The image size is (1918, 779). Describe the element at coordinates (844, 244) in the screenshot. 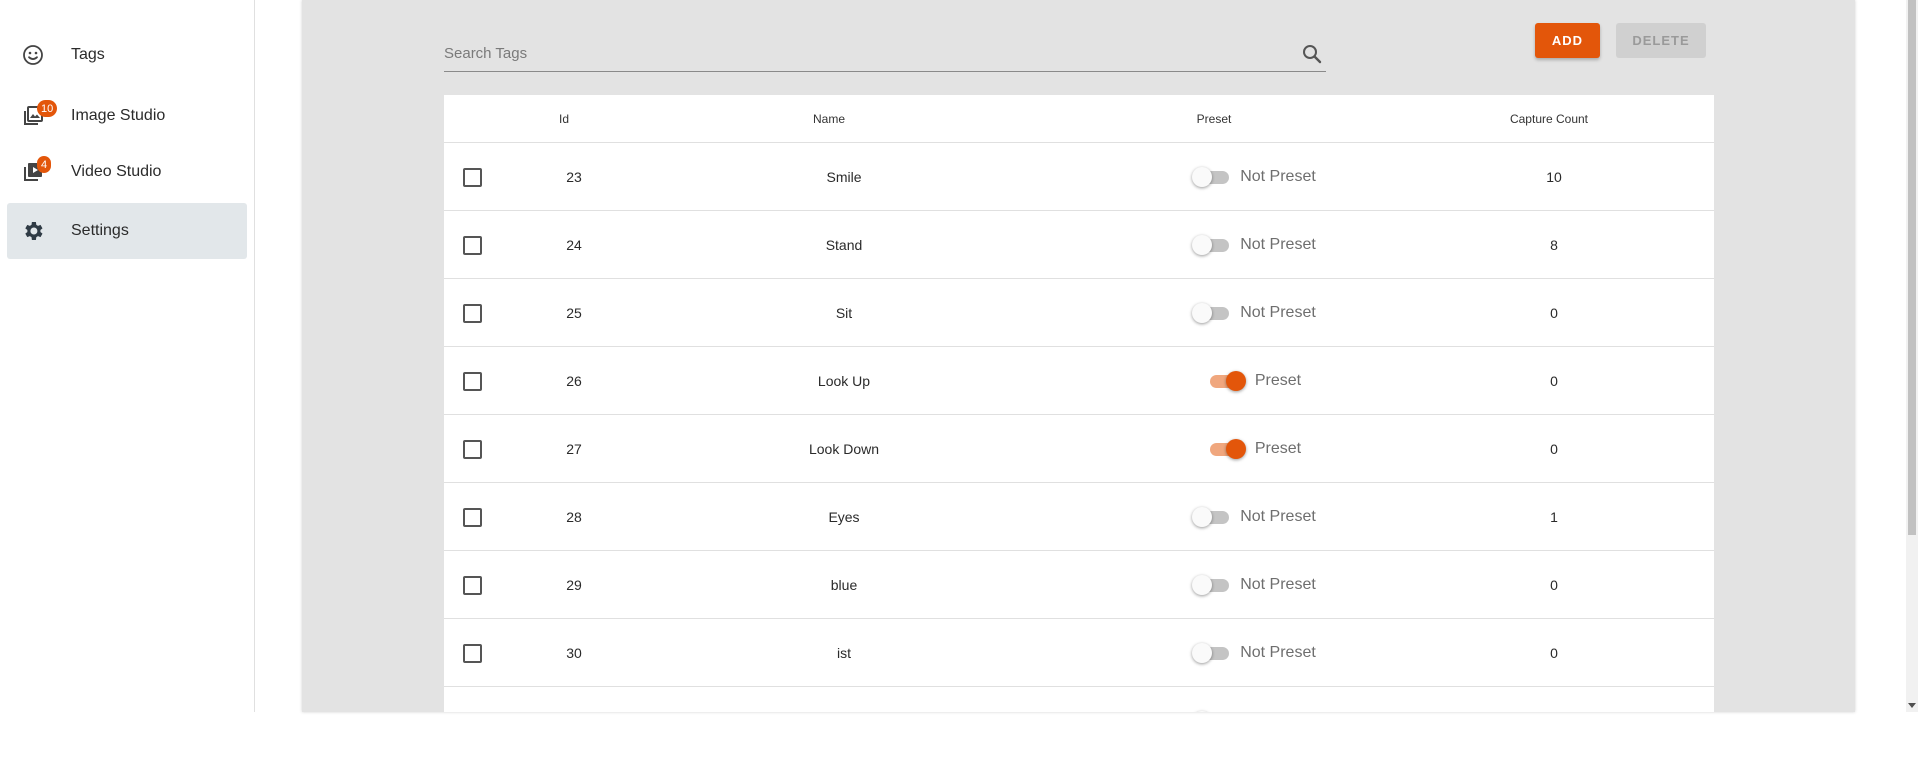

I see `cell-name: Stand` at that location.